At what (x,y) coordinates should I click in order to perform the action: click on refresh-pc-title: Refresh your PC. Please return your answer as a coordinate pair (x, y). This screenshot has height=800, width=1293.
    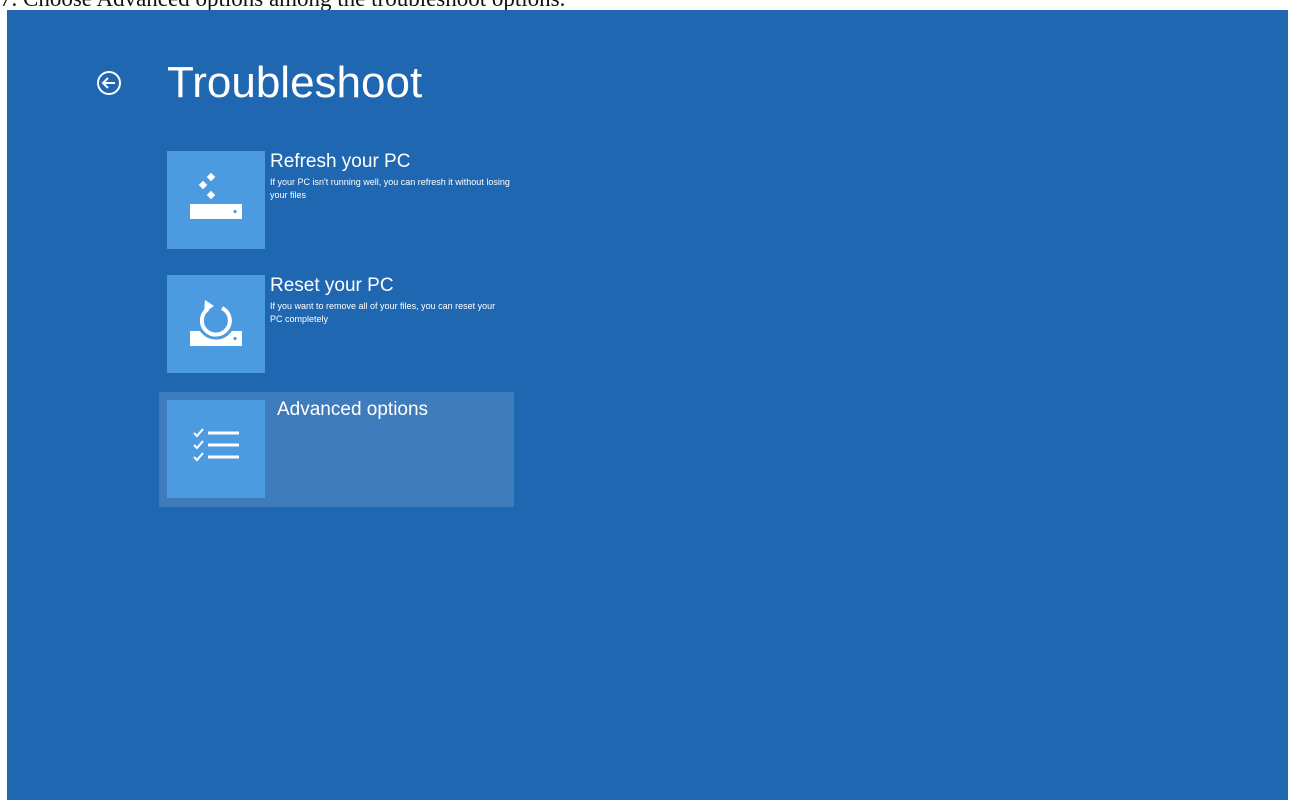
    Looking at the image, I should click on (340, 161).